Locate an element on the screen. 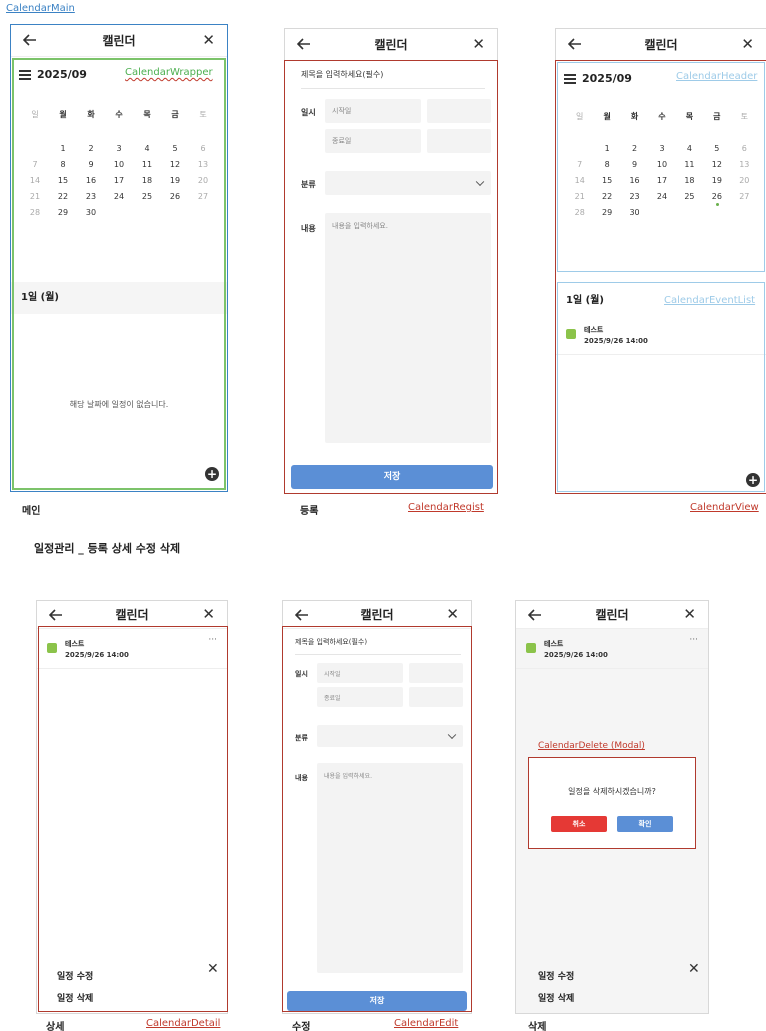 The height and width of the screenshot is (1031, 766). caption-regist: 등록 is located at coordinates (309, 511).